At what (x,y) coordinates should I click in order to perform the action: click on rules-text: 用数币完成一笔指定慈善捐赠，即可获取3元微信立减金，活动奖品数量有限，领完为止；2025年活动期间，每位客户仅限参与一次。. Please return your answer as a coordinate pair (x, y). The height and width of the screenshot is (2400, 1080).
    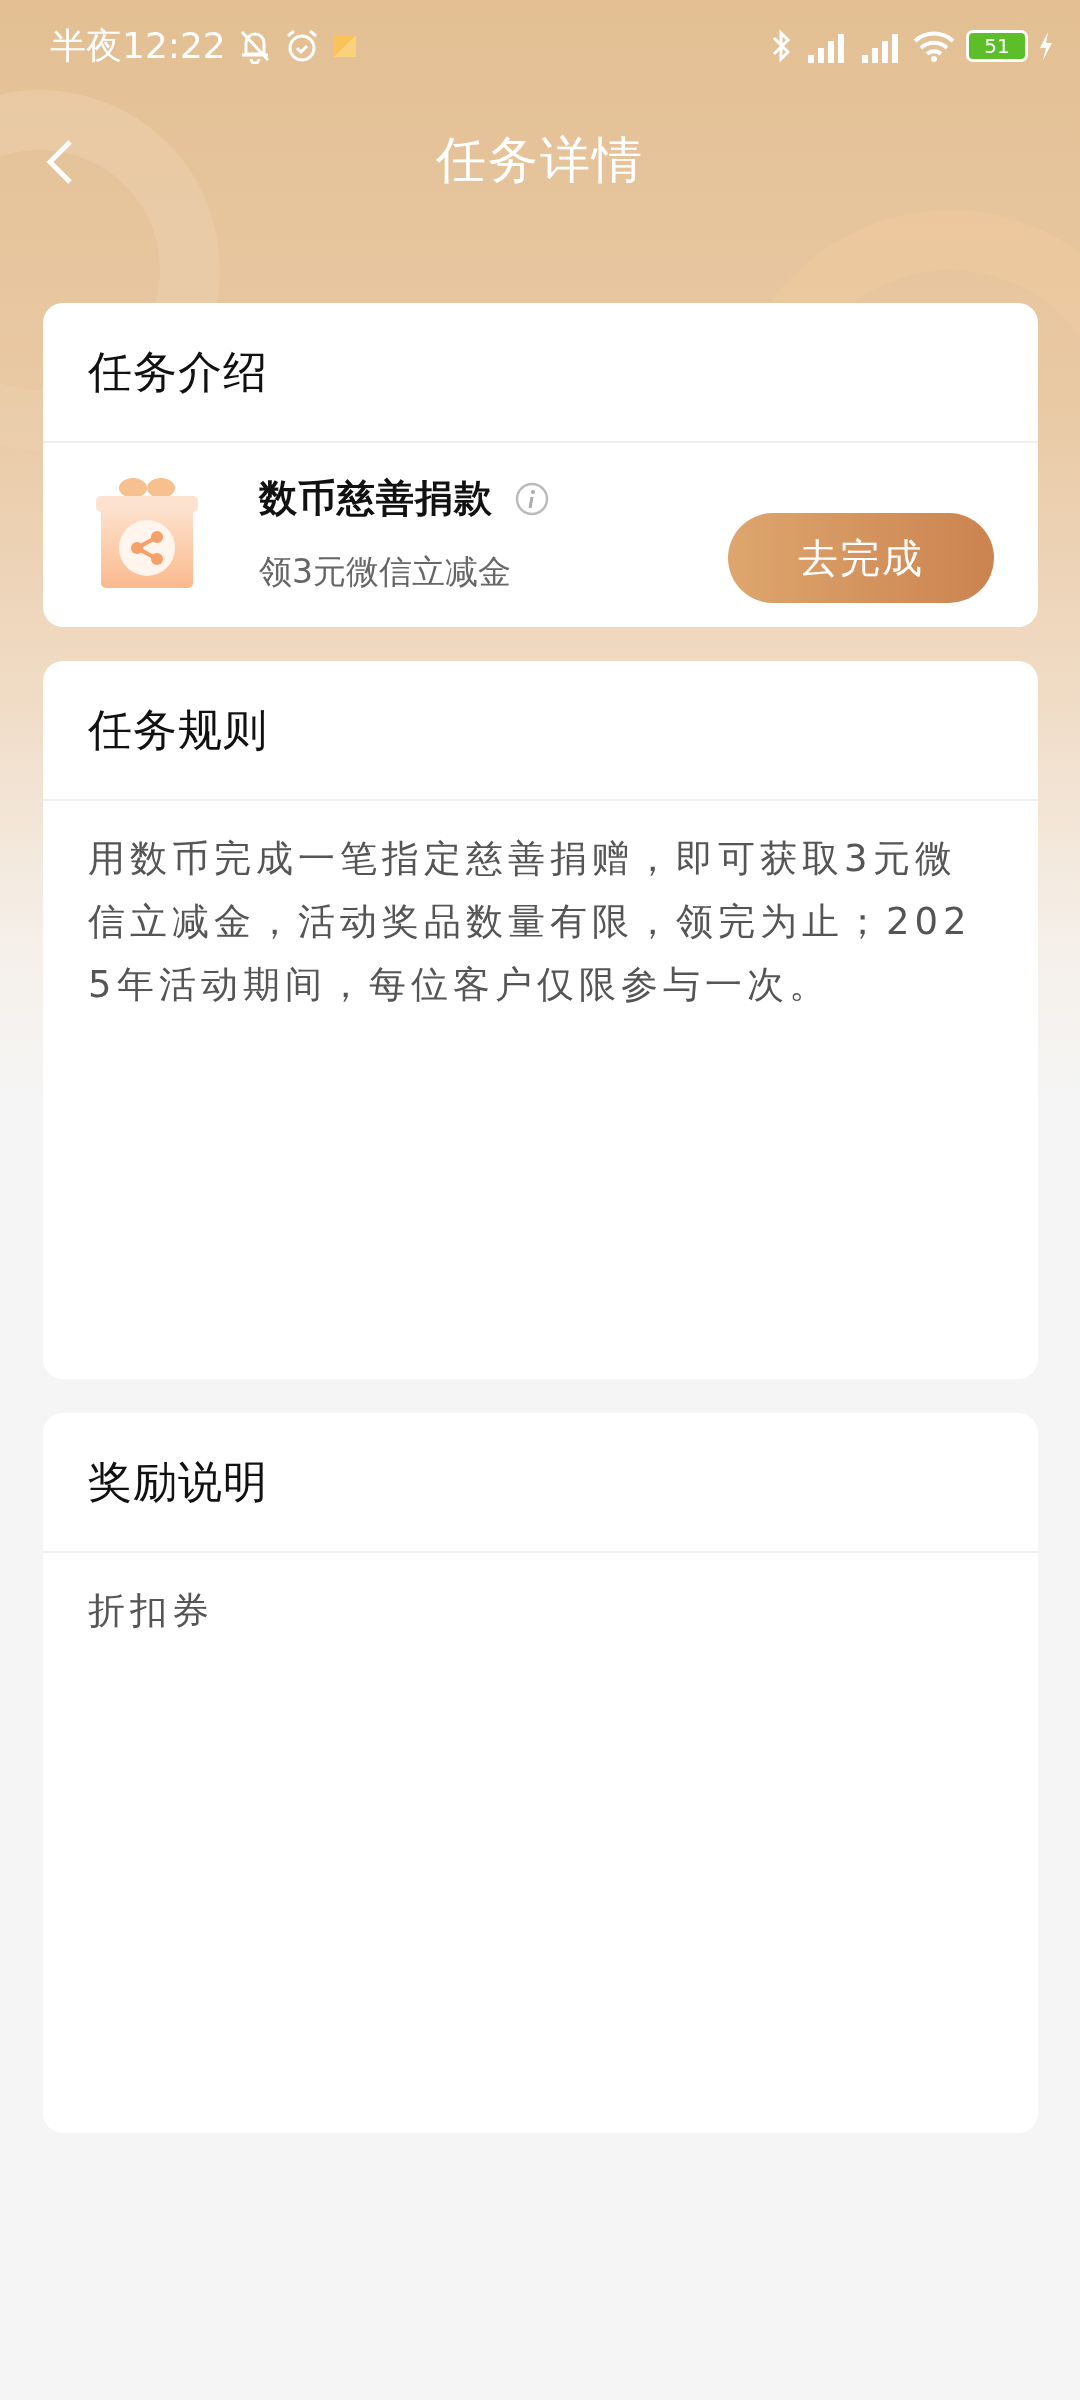
    Looking at the image, I should click on (530, 922).